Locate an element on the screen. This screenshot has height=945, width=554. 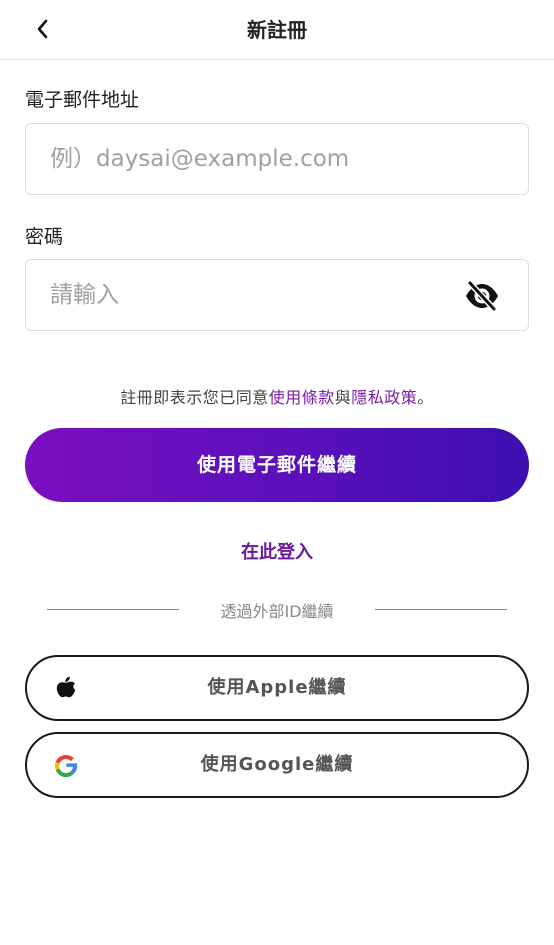
divider-line-right is located at coordinates (441, 609).